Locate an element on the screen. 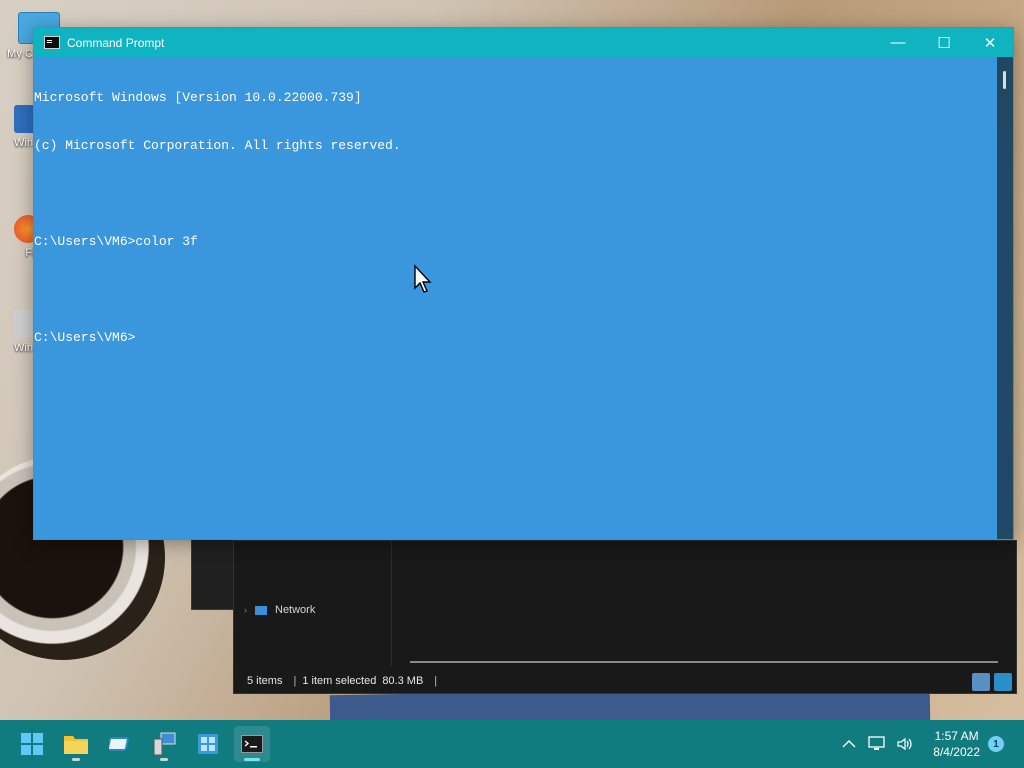  network-tray-button is located at coordinates (877, 744).